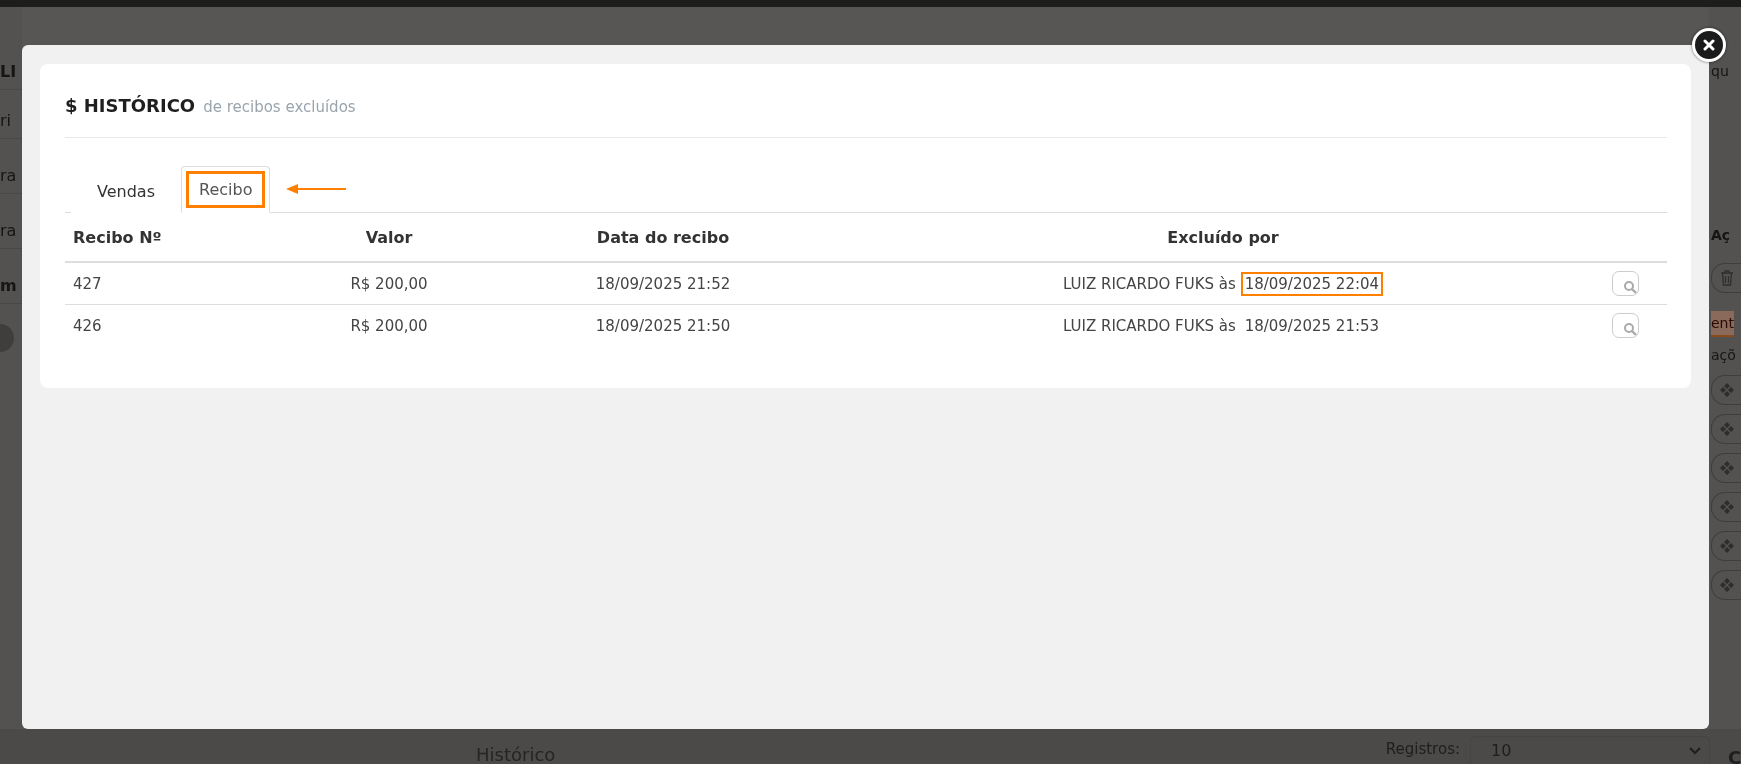  What do you see at coordinates (663, 325) in the screenshot?
I see `table-cell: 18/09/2025 21:50` at bounding box center [663, 325].